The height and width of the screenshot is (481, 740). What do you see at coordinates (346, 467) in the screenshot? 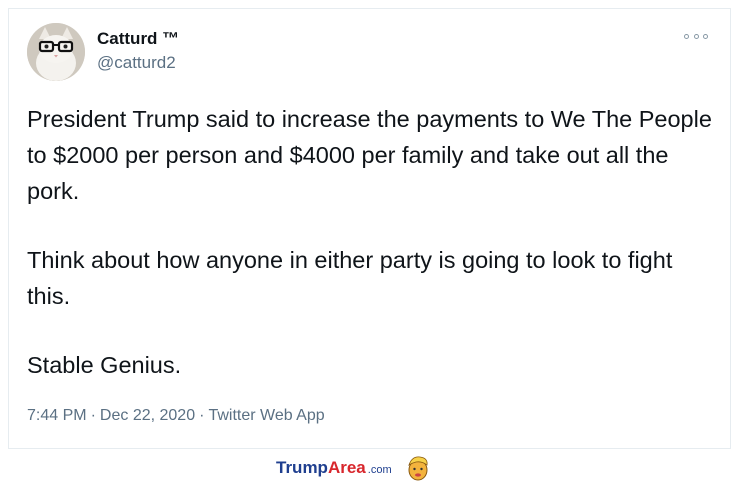
I see `watermark-brand-part2: Area` at bounding box center [346, 467].